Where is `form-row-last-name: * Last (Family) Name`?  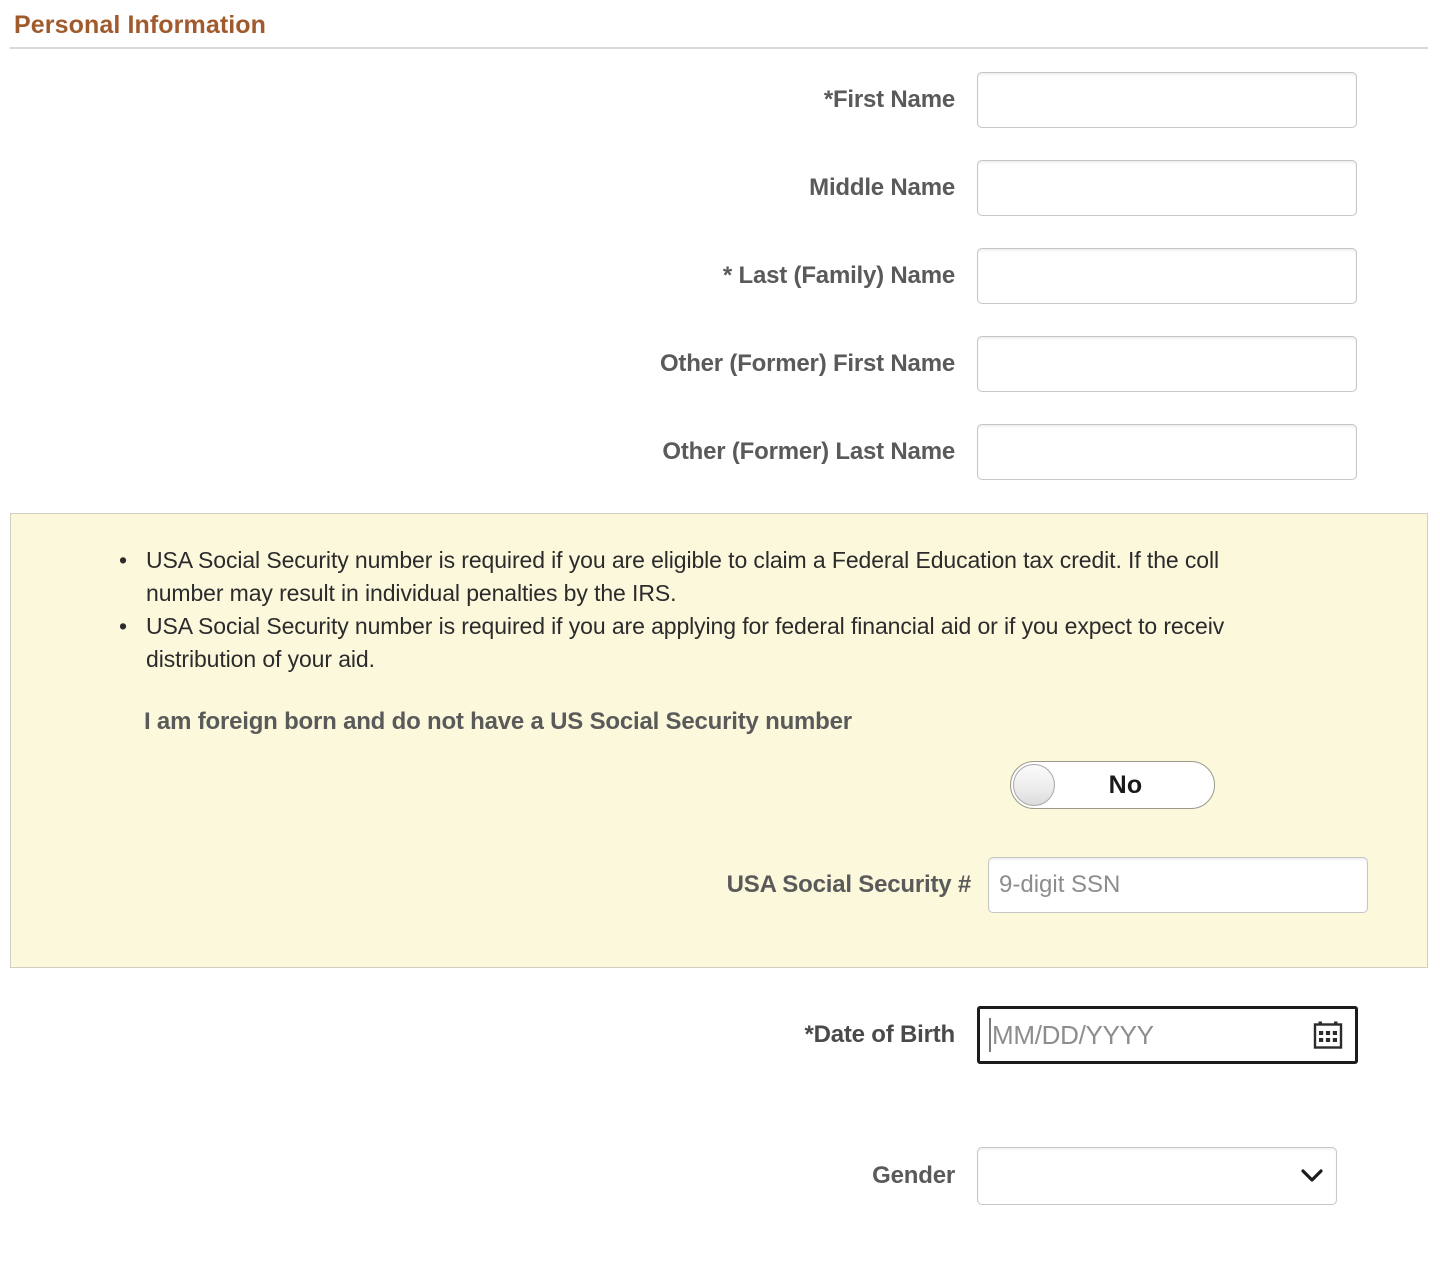
form-row-last-name: * Last (Family) Name is located at coordinates (720, 275).